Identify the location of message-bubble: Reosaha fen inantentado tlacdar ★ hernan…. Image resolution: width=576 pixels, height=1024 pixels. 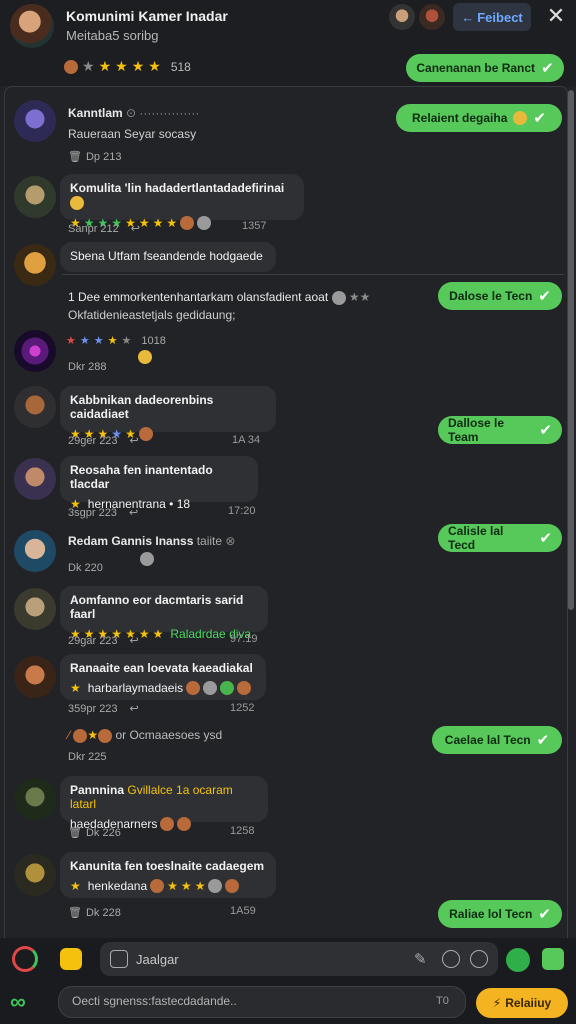
(159, 483).